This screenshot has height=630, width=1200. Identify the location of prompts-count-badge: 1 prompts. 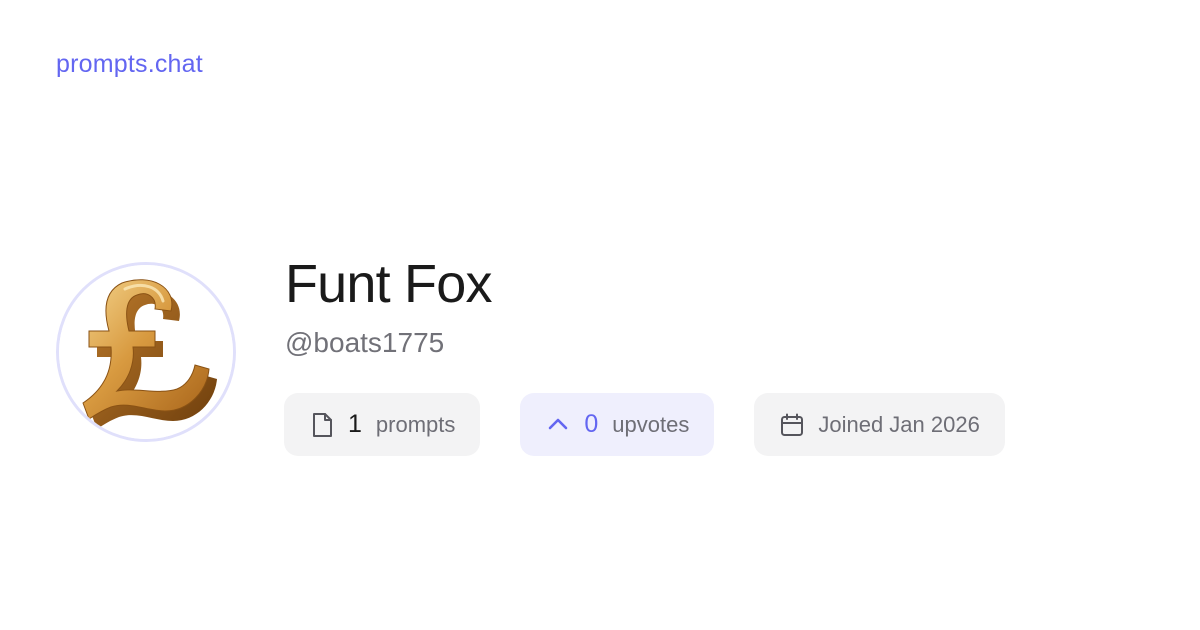
(382, 424).